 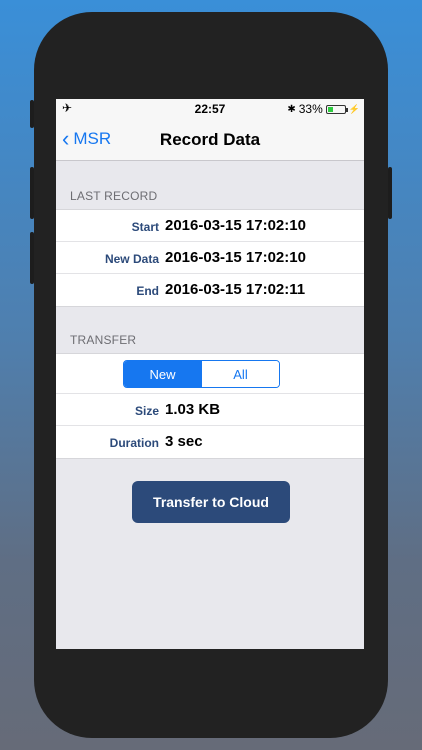 What do you see at coordinates (211, 502) in the screenshot?
I see `transfer-to-cloud-button: Transfer to Cloud` at bounding box center [211, 502].